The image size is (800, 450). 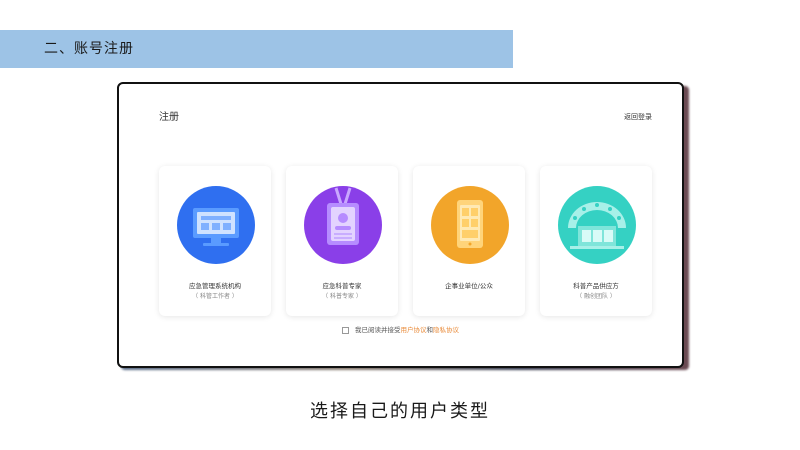 What do you see at coordinates (342, 296) in the screenshot?
I see `card-sublabel: （ 科普专家 ）` at bounding box center [342, 296].